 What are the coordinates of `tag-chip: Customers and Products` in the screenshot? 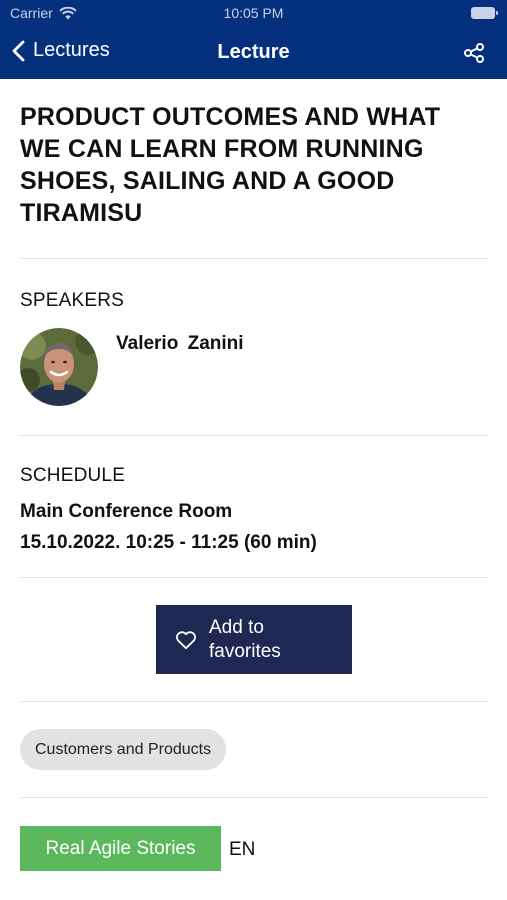 It's located at (123, 749).